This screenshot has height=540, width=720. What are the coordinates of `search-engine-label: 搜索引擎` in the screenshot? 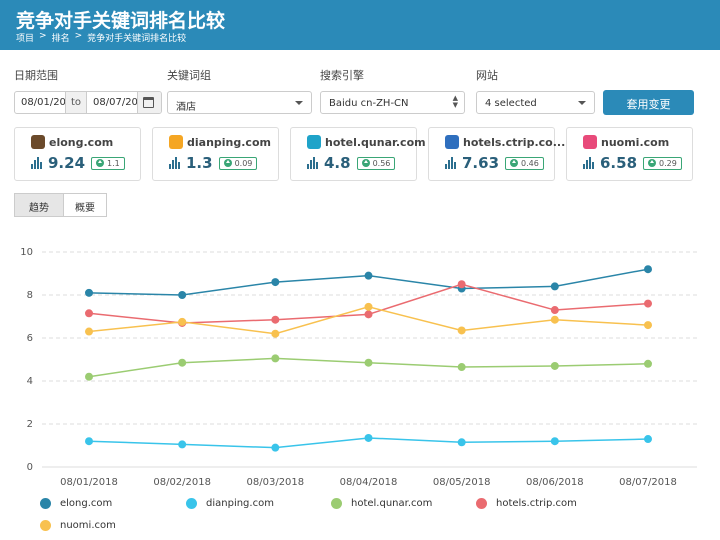 It's located at (342, 75).